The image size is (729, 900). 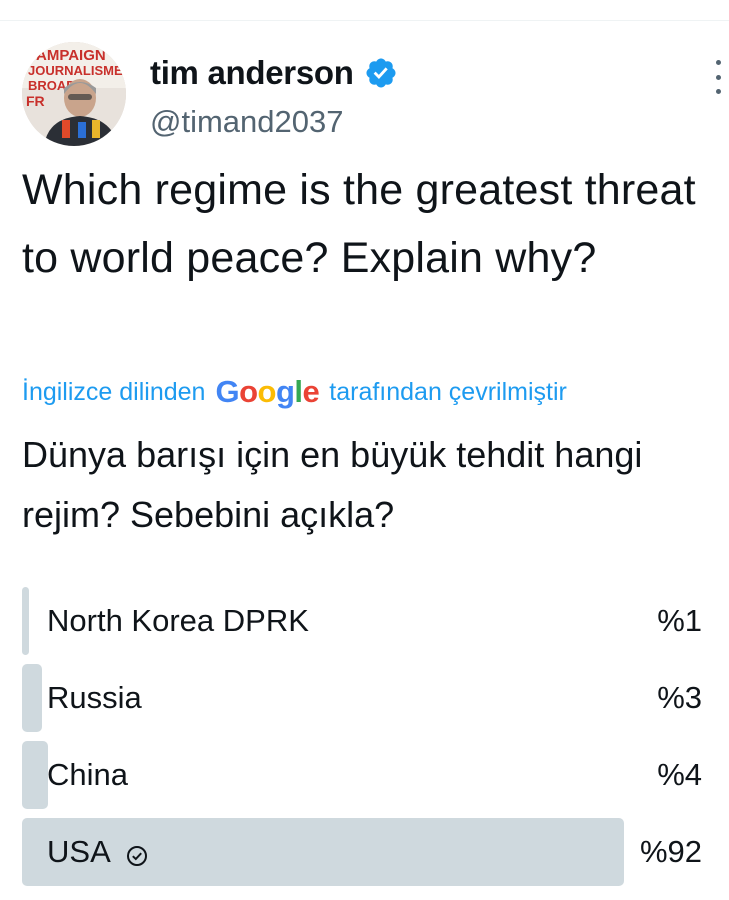 What do you see at coordinates (364, 20) in the screenshot?
I see `divider` at bounding box center [364, 20].